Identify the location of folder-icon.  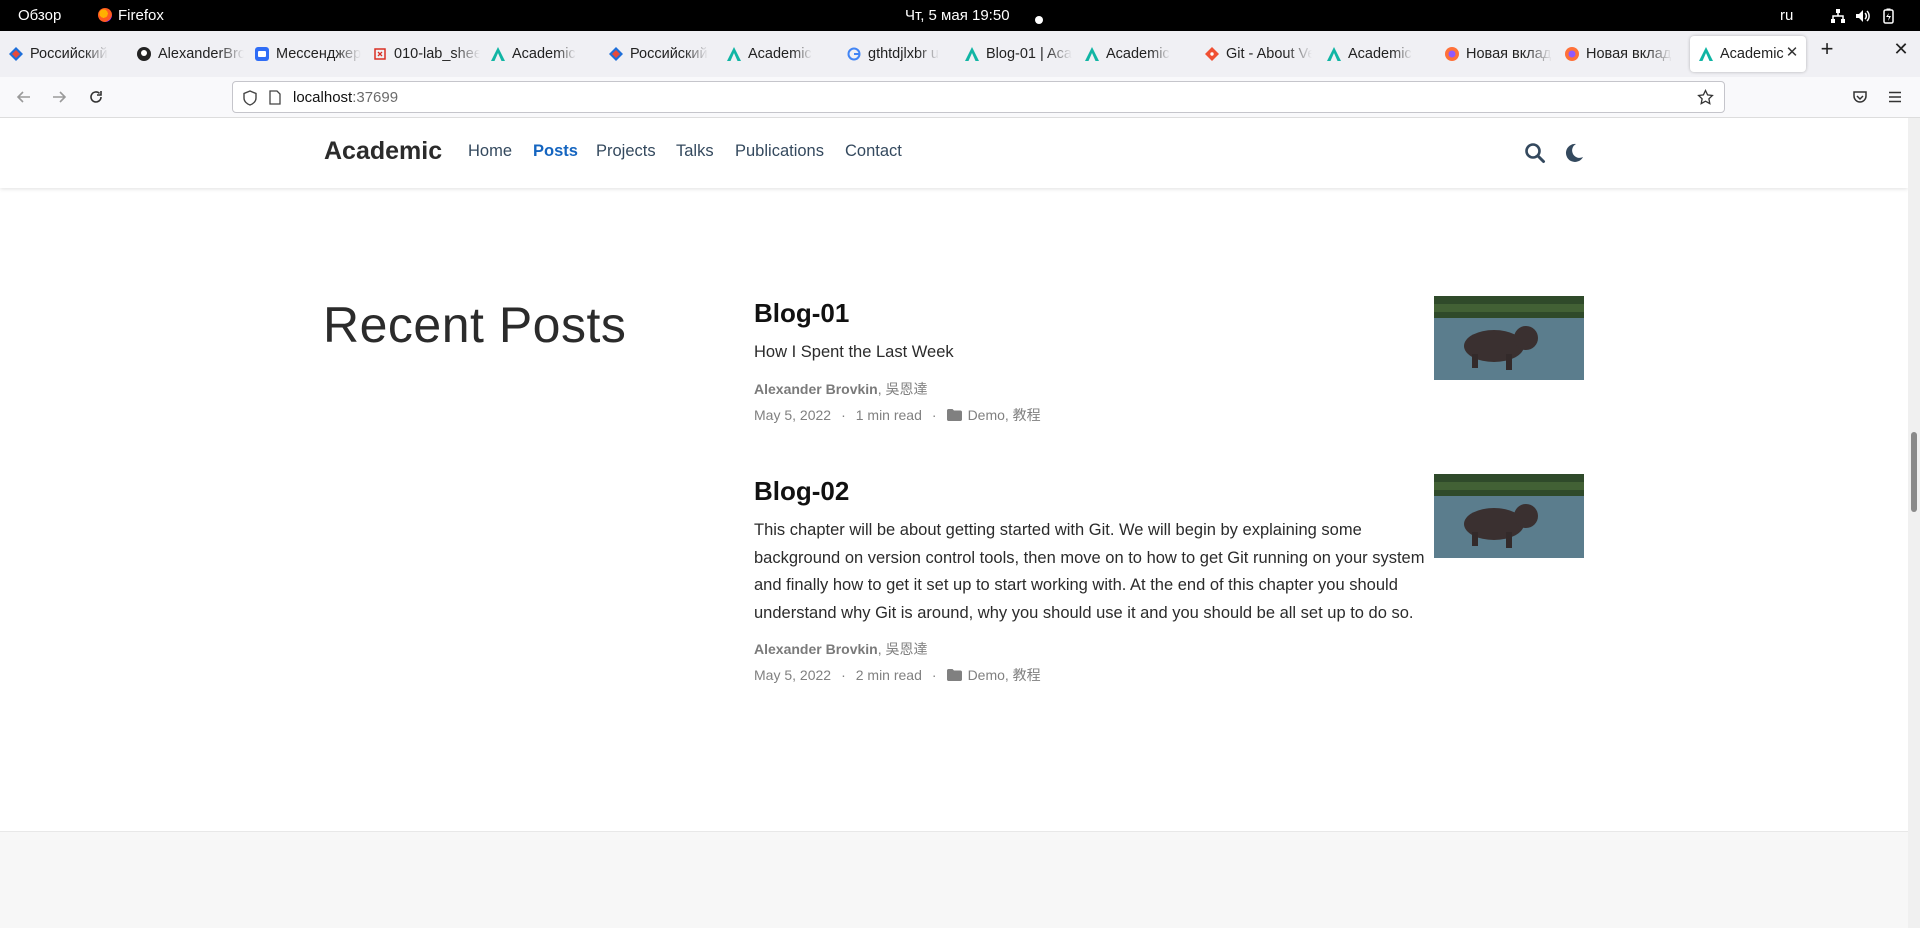
(954, 414).